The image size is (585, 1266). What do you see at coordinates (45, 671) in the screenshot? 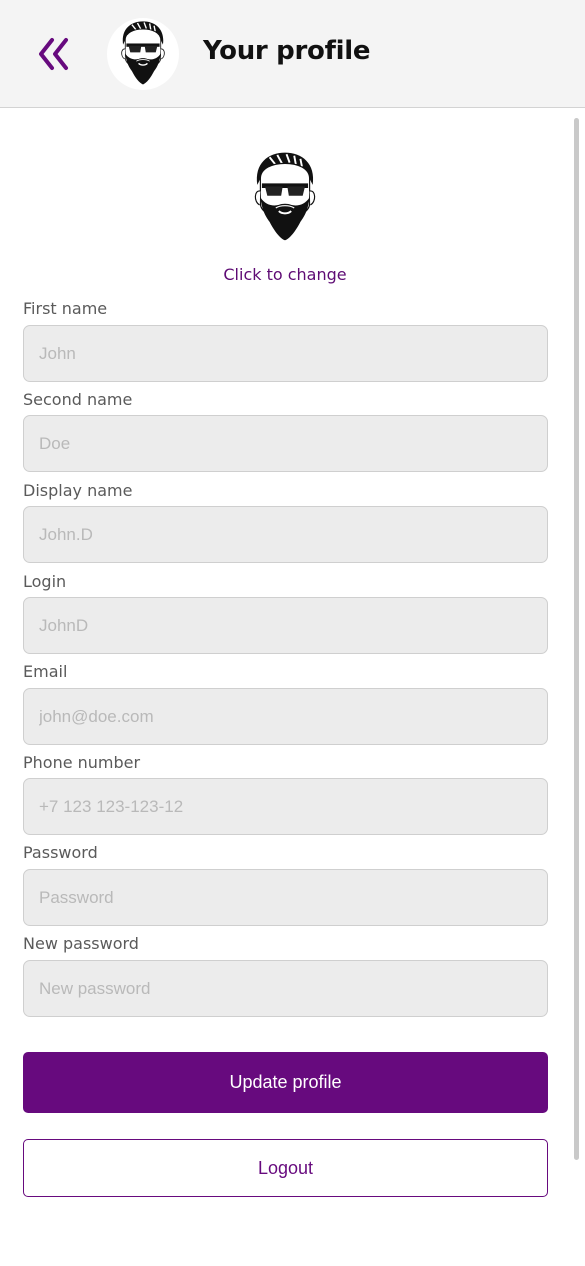
I see `email-label: Email` at bounding box center [45, 671].